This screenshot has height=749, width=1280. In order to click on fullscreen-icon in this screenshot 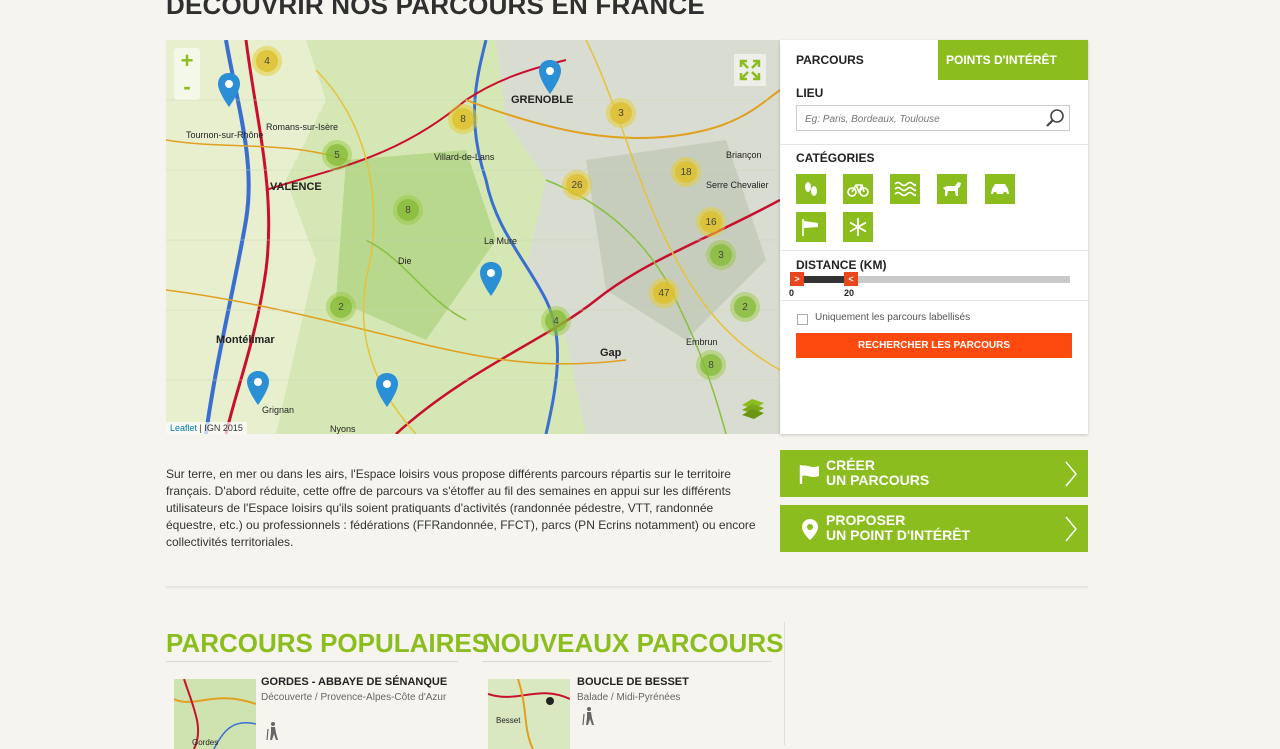, I will do `click(750, 70)`.